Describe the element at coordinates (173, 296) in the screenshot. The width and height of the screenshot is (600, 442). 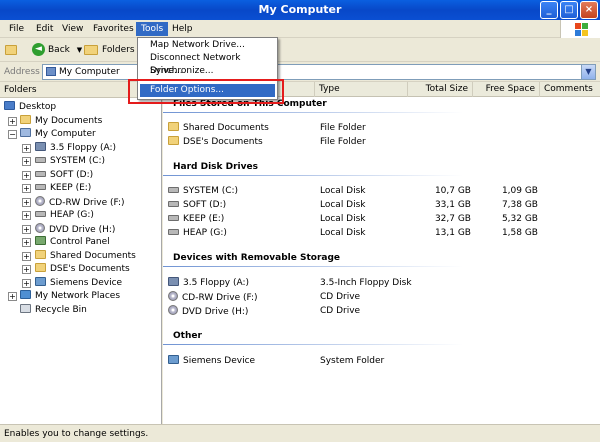
I see `cd-drive-icon` at that location.